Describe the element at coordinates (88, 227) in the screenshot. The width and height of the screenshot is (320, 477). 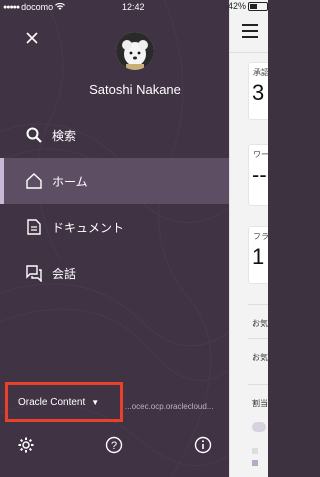
I see `nav-item-label: ドキュメント` at that location.